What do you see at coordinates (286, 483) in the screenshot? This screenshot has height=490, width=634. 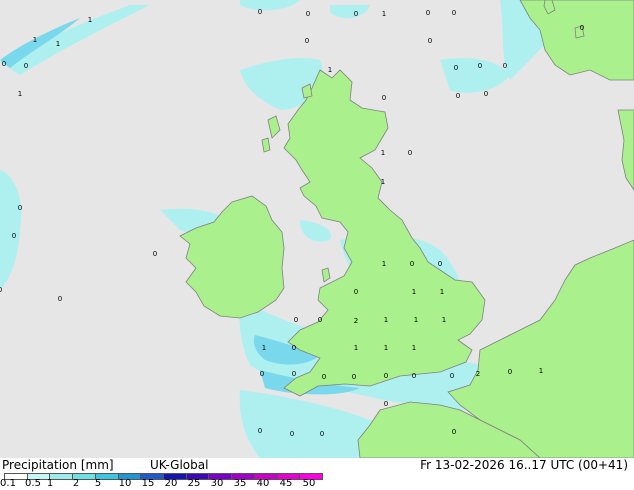 I see `color-scale-tick-label: 45` at bounding box center [286, 483].